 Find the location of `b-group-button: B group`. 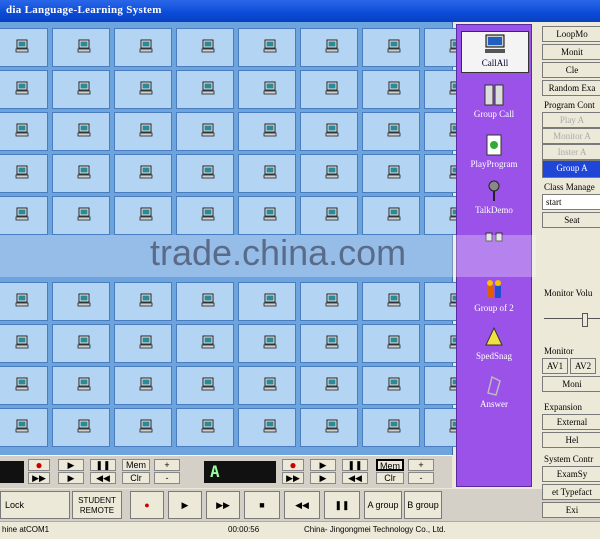

b-group-button: B group is located at coordinates (423, 505).